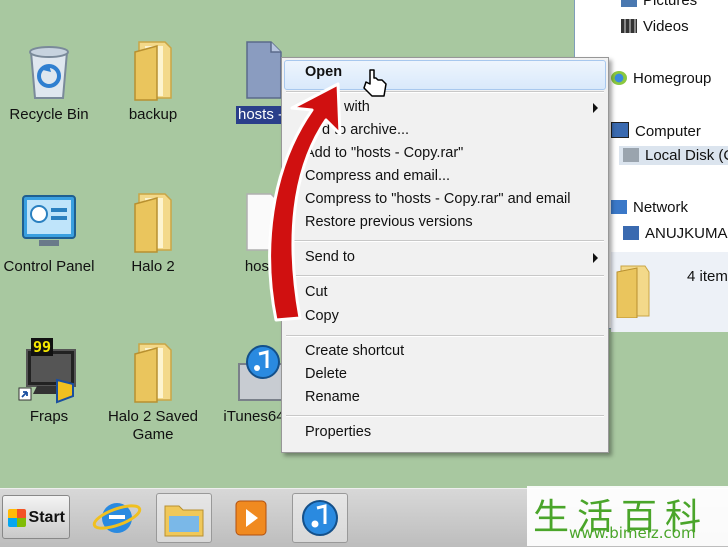 The height and width of the screenshot is (547, 728). Describe the element at coordinates (305, 202) in the screenshot. I see `red-arrow-icon` at that location.